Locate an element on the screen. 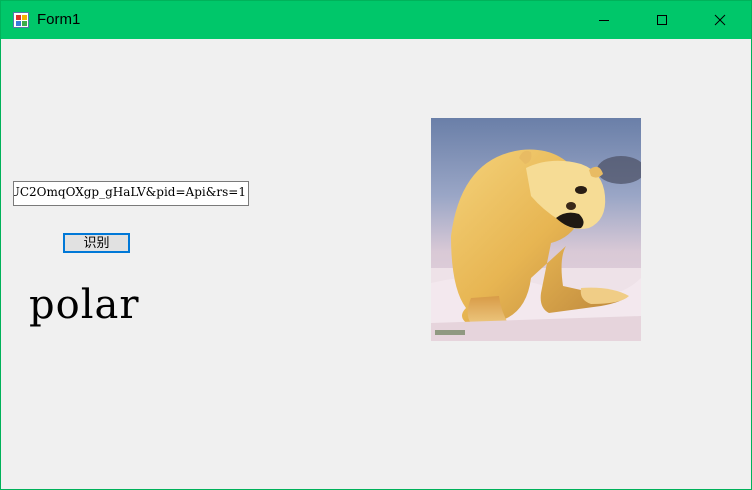 The image size is (752, 490). maximize-icon is located at coordinates (662, 20).